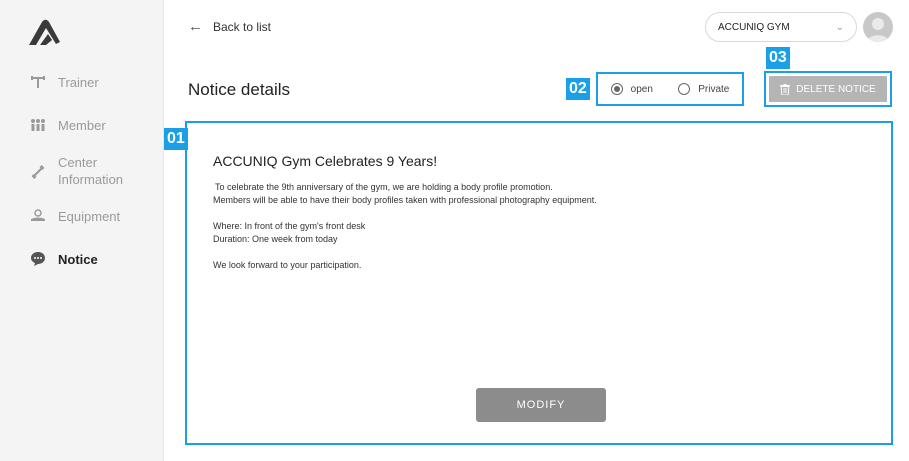  I want to click on sidebar-item-label: Member, so click(82, 125).